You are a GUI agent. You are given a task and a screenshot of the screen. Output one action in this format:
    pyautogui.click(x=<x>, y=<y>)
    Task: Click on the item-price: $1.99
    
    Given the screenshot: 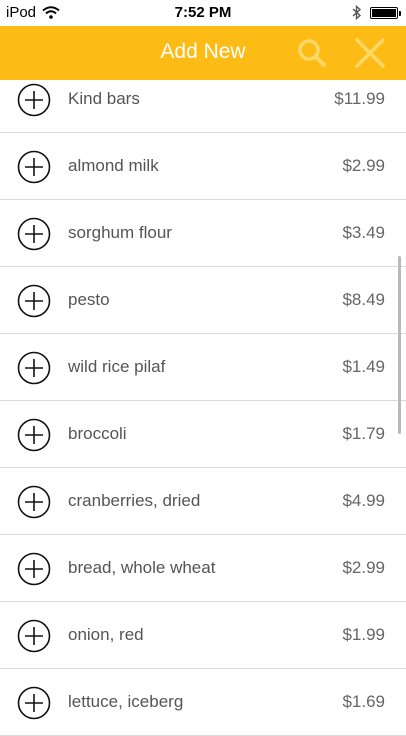 What is the action you would take?
    pyautogui.click(x=363, y=634)
    